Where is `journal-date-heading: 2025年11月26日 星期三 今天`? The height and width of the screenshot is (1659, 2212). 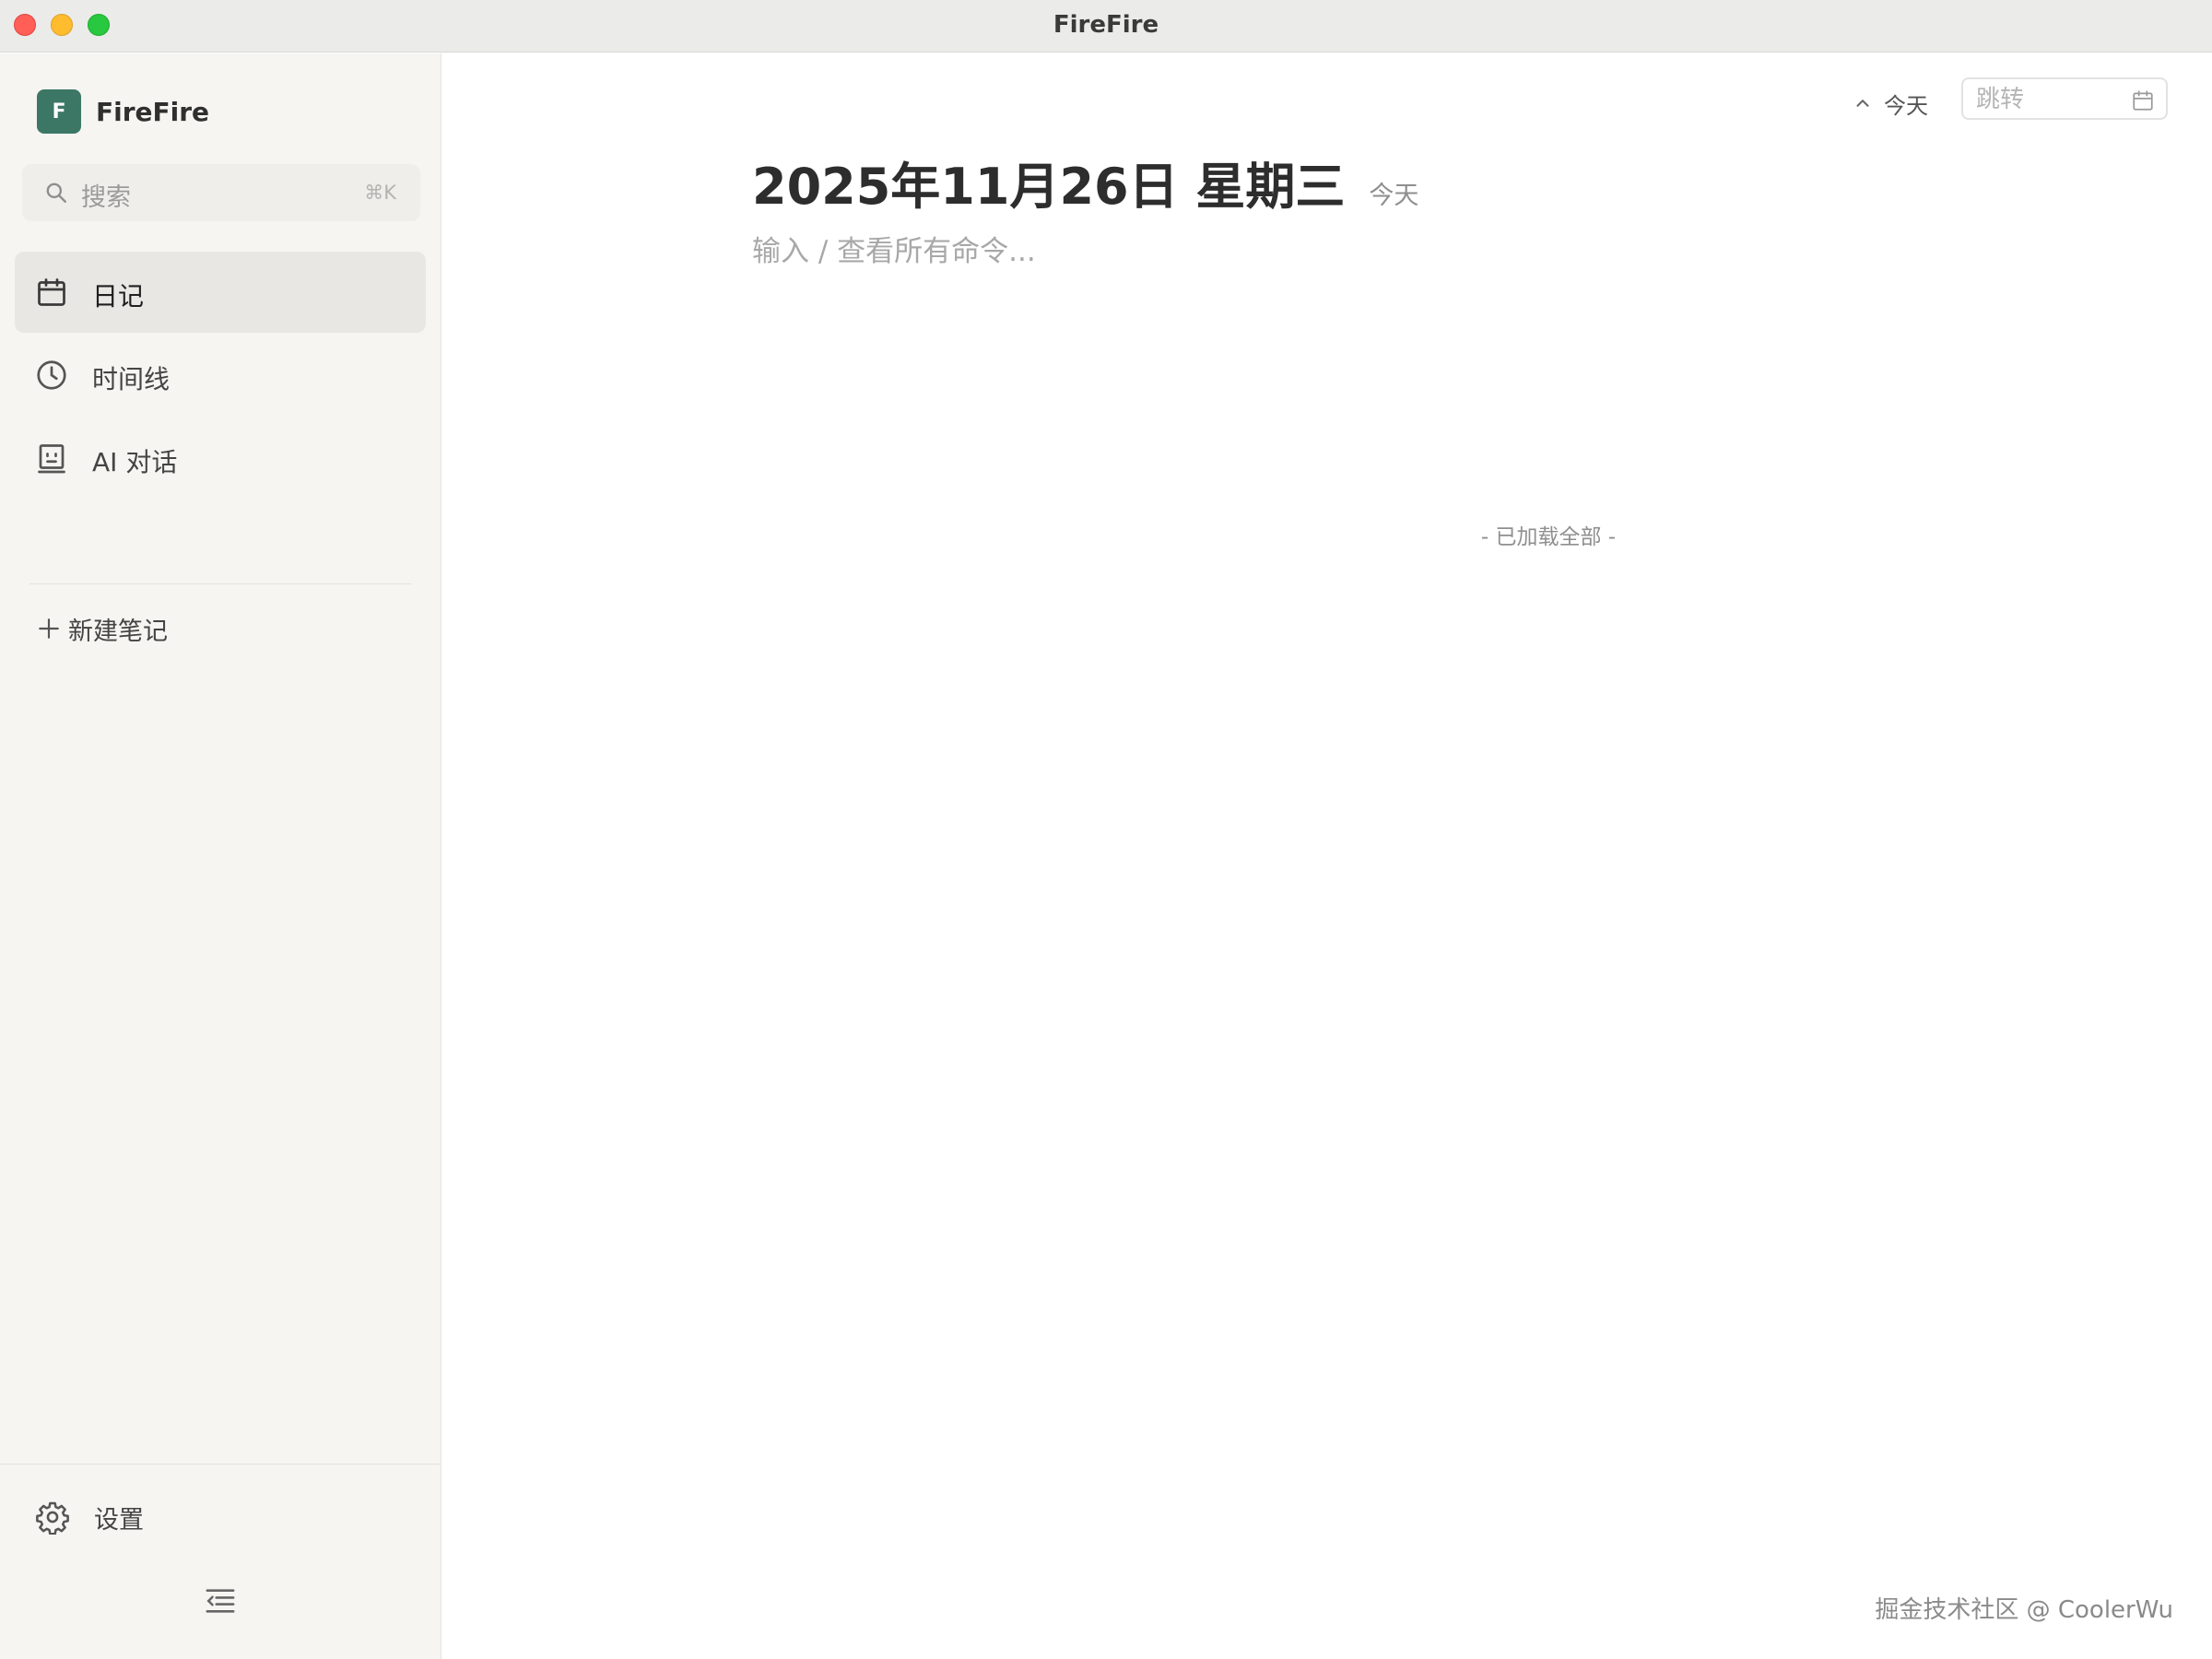 journal-date-heading: 2025年11月26日 星期三 今天 is located at coordinates (1085, 182).